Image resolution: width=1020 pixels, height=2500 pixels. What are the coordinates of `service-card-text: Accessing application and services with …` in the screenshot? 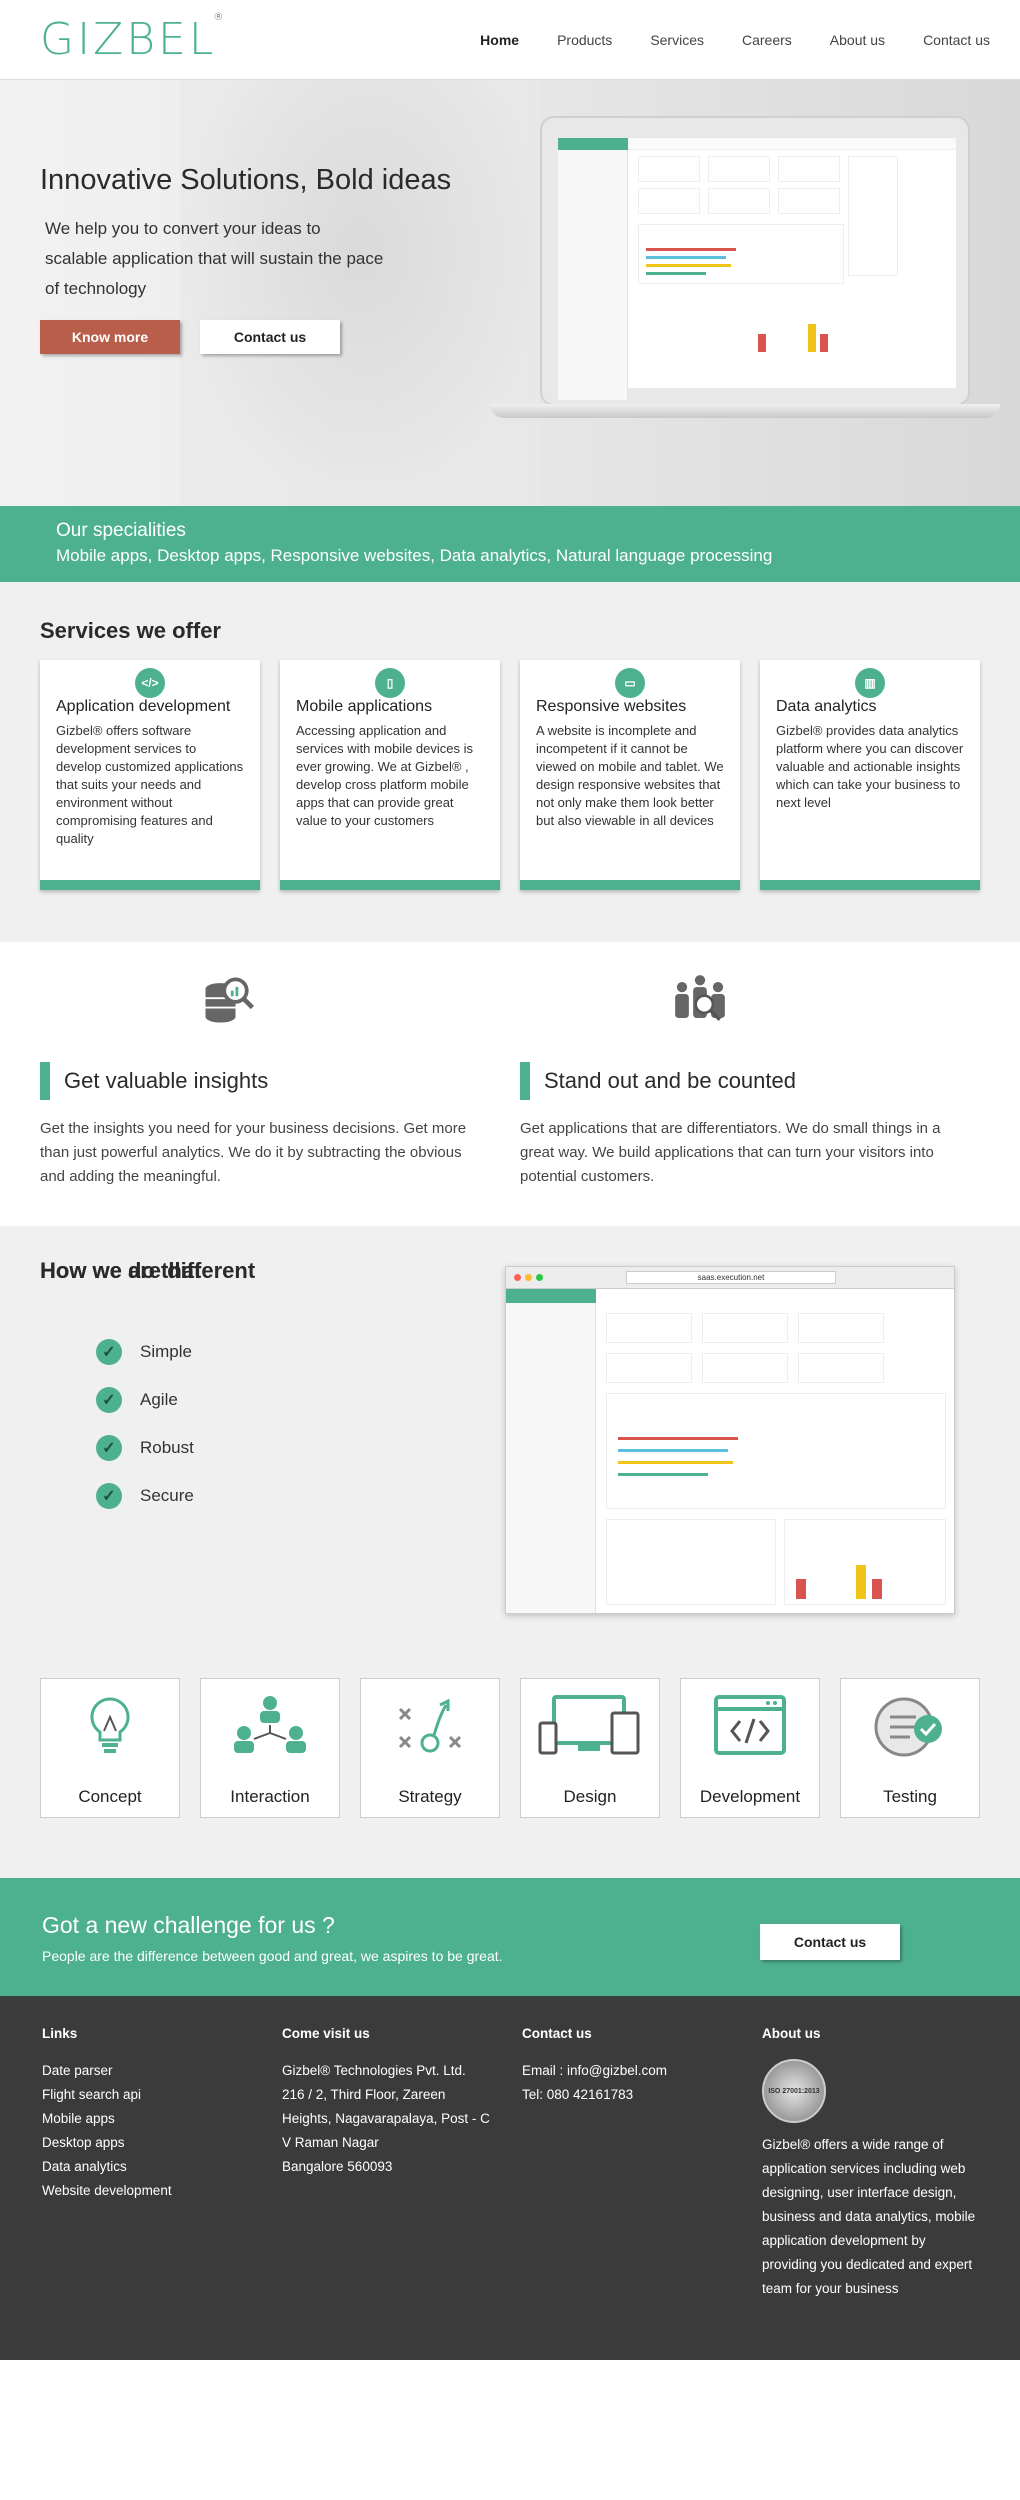 It's located at (385, 775).